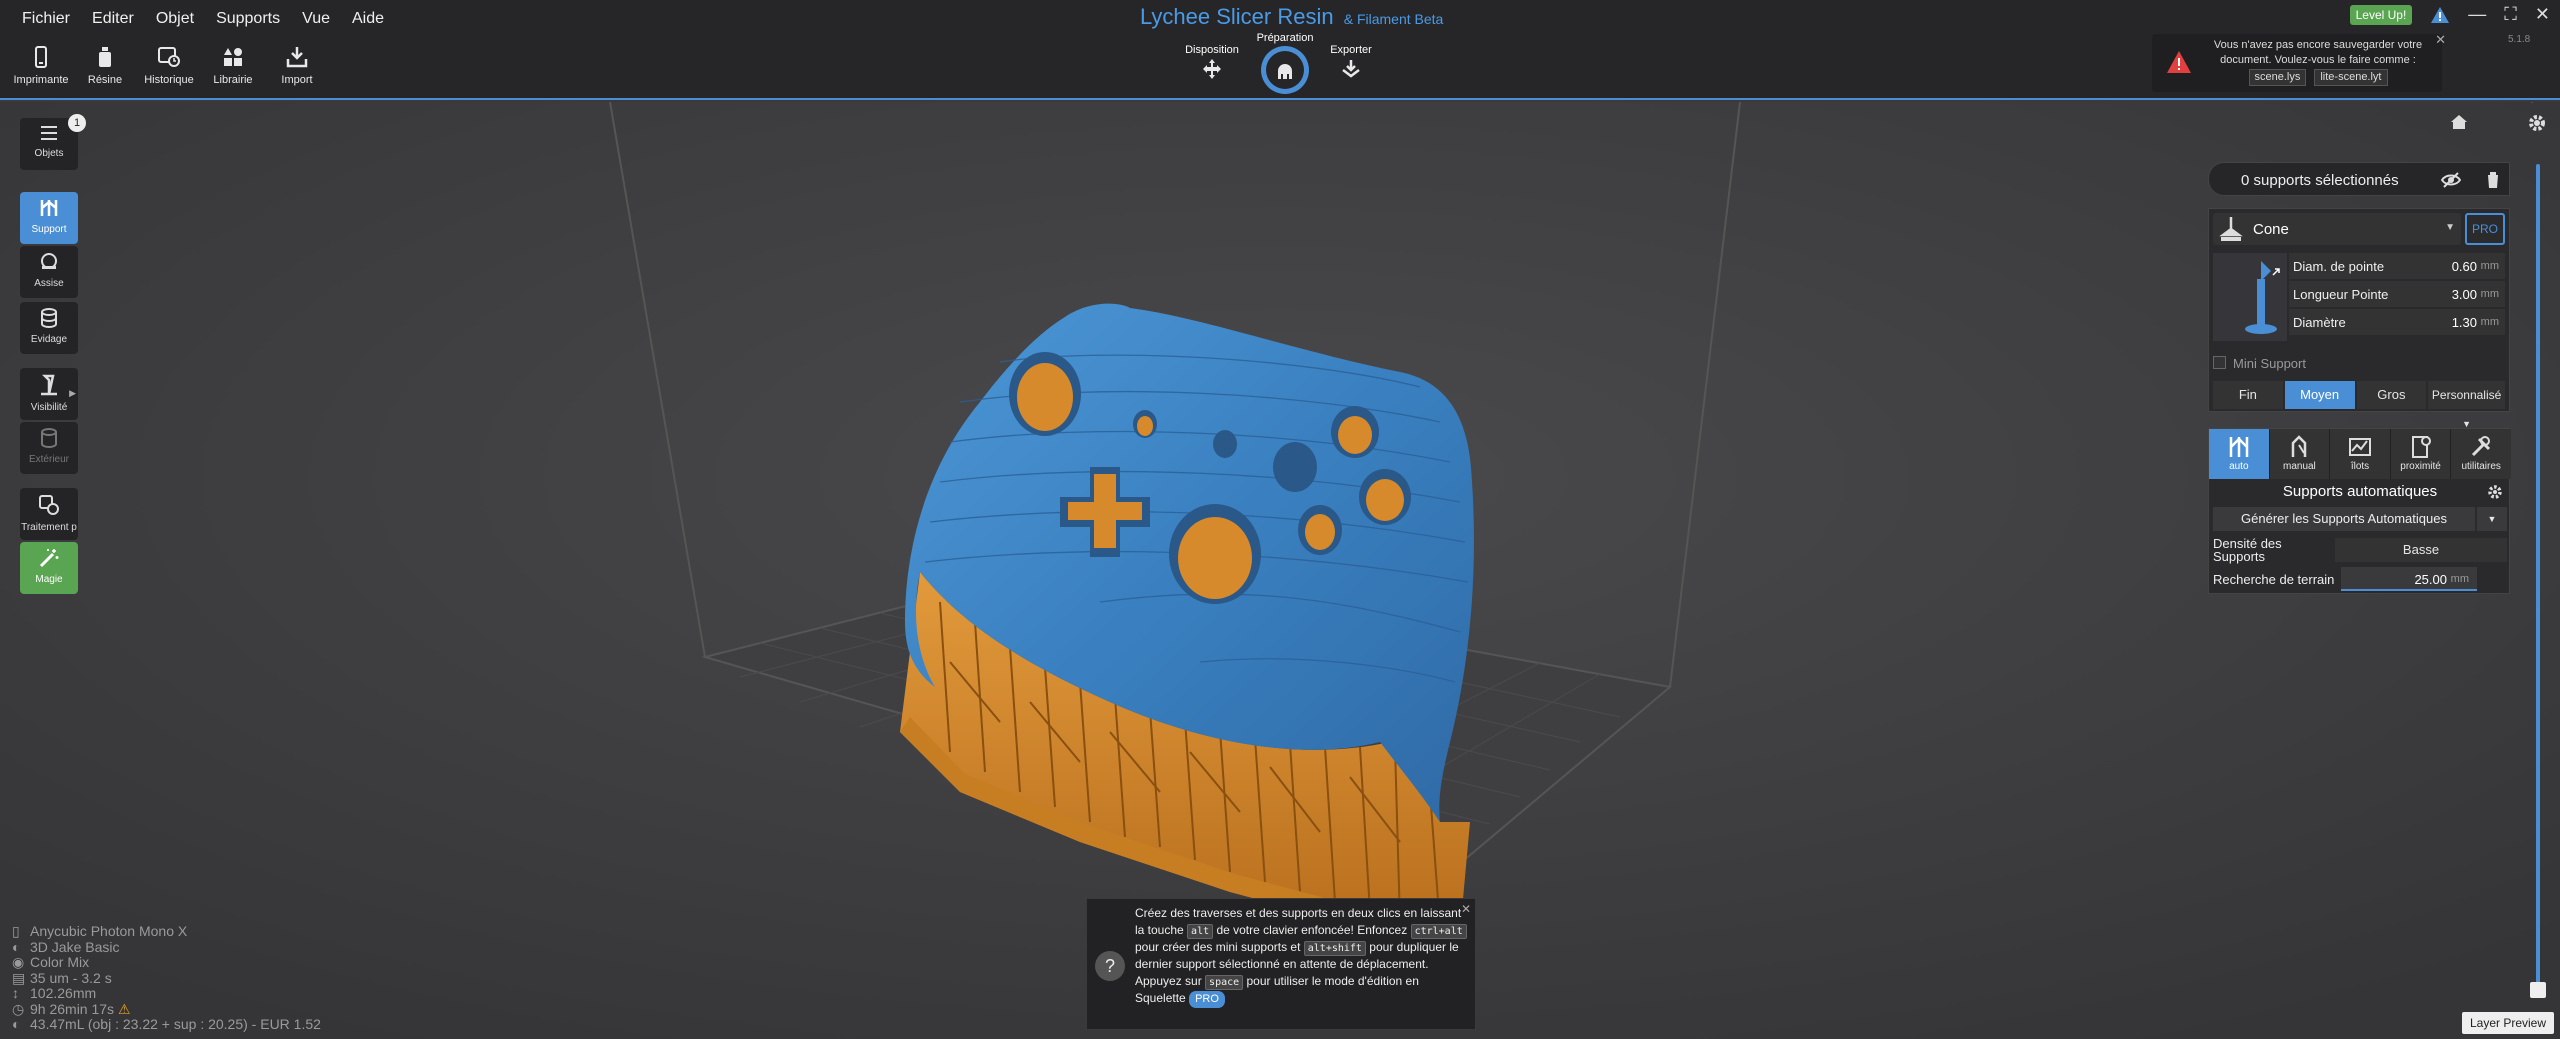 Image resolution: width=2560 pixels, height=1039 pixels. I want to click on size-moyen-button: Moyen, so click(2319, 395).